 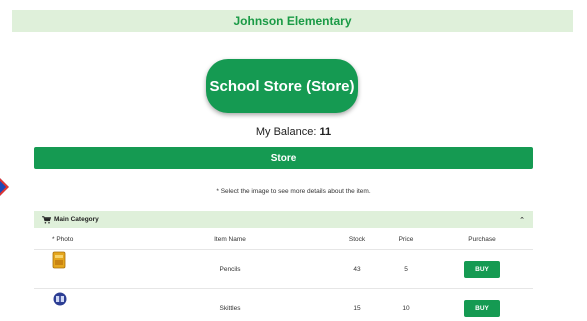 What do you see at coordinates (482, 239) in the screenshot?
I see `header-purchase: Purchase` at bounding box center [482, 239].